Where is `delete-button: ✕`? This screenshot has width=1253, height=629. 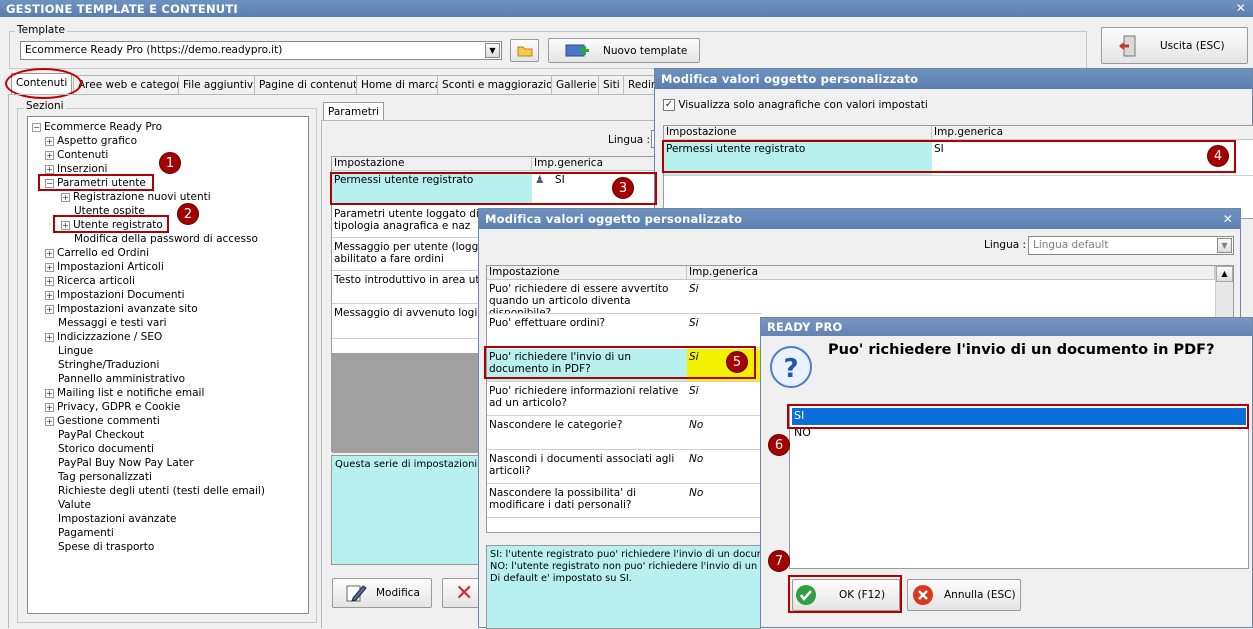
delete-button: ✕ is located at coordinates (462, 593).